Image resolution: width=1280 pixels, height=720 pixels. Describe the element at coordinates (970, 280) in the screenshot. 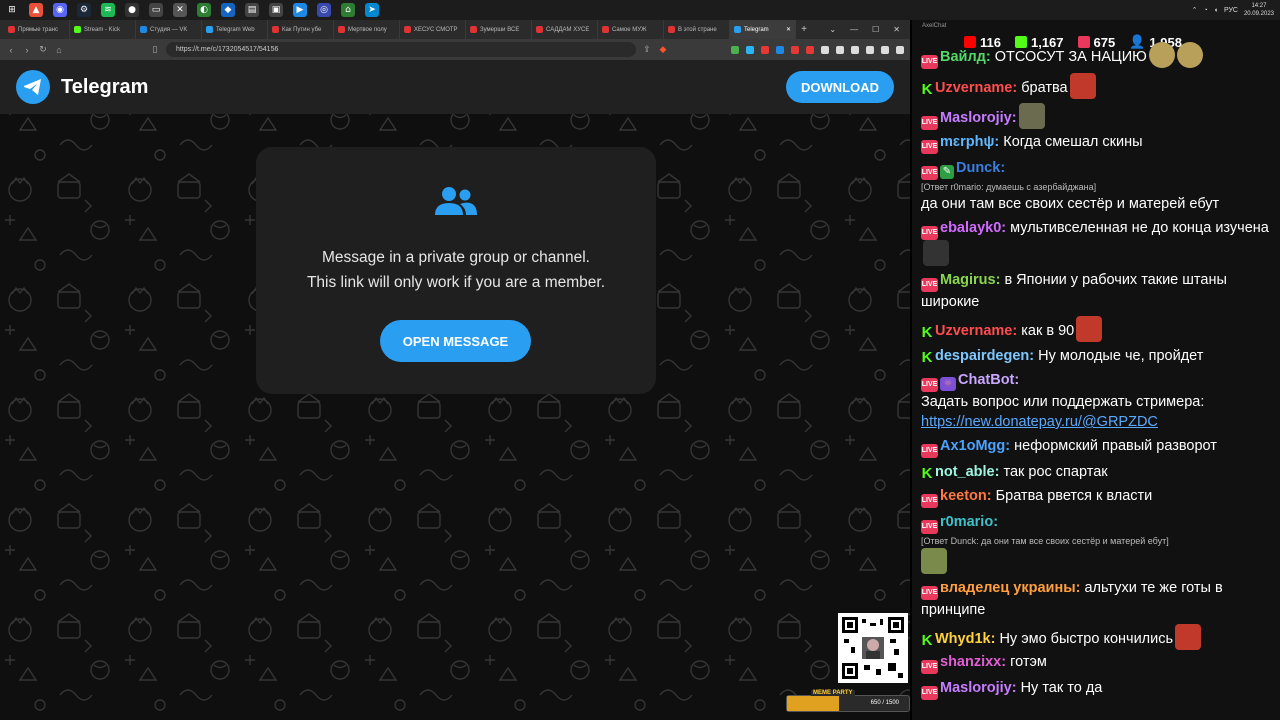

I see `chat-username: Magirus:` at that location.